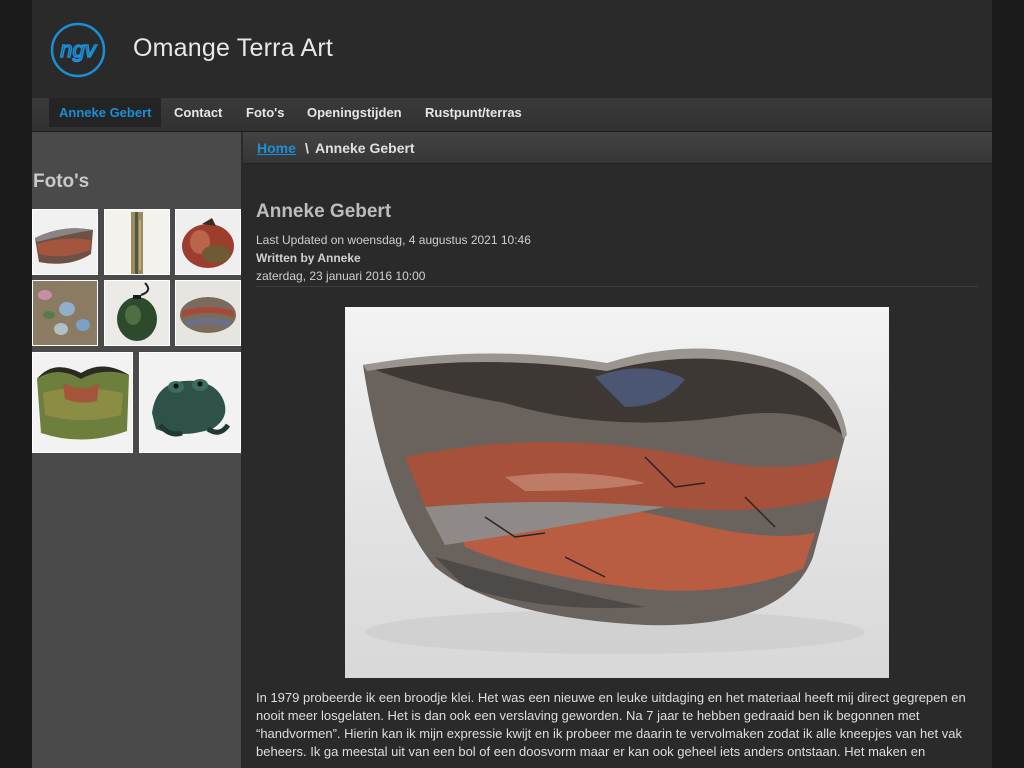 This screenshot has width=1024, height=768. What do you see at coordinates (198, 112) in the screenshot?
I see `nav-item-contact: Contact` at bounding box center [198, 112].